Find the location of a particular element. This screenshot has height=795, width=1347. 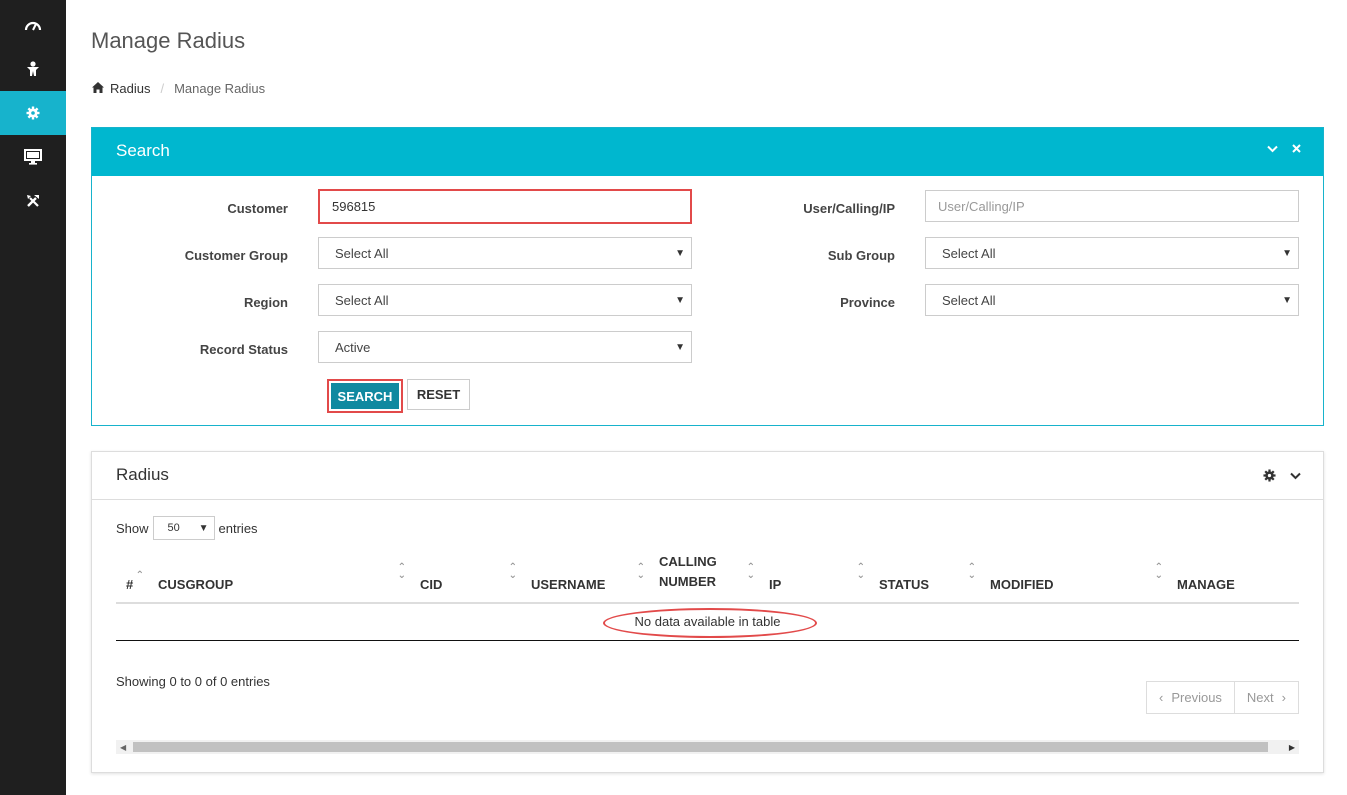

scroll-right-icon: ▶ is located at coordinates (1292, 747).